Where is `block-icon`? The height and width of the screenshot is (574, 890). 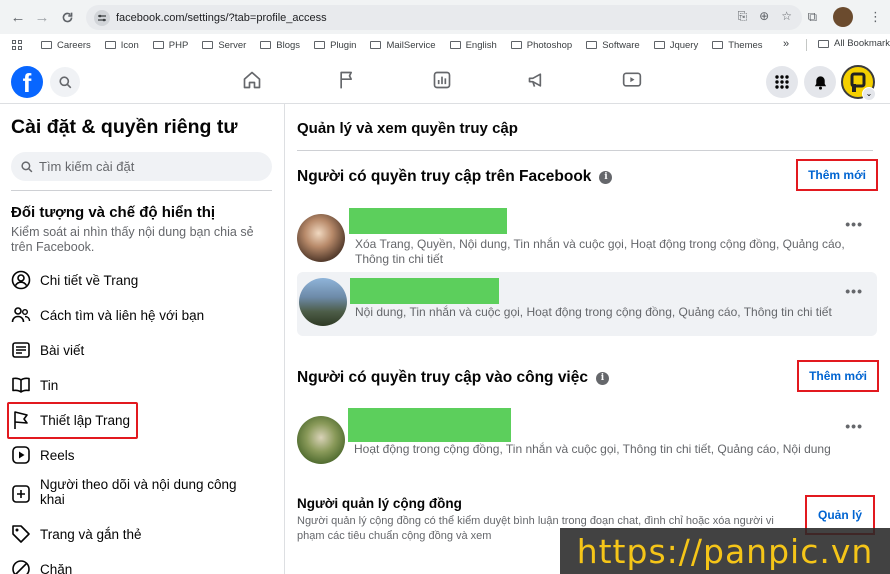 block-icon is located at coordinates (21, 566).